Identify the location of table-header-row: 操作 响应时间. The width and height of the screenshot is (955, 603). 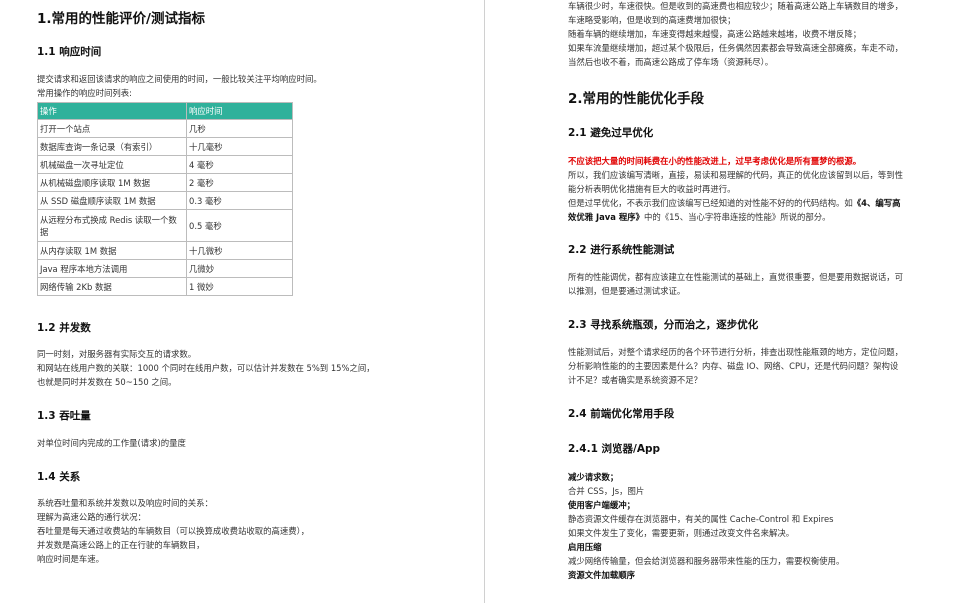
(165, 111).